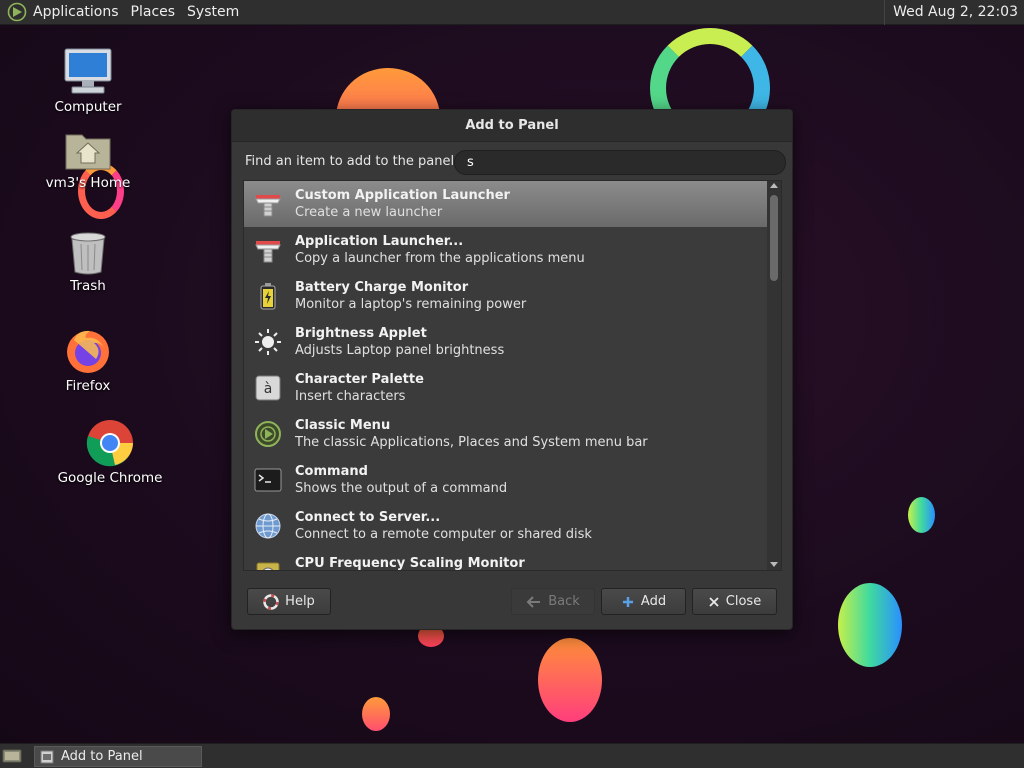 The width and height of the screenshot is (1024, 768). What do you see at coordinates (410, 563) in the screenshot?
I see `item-title: CPU Frequency Scaling Monitor` at bounding box center [410, 563].